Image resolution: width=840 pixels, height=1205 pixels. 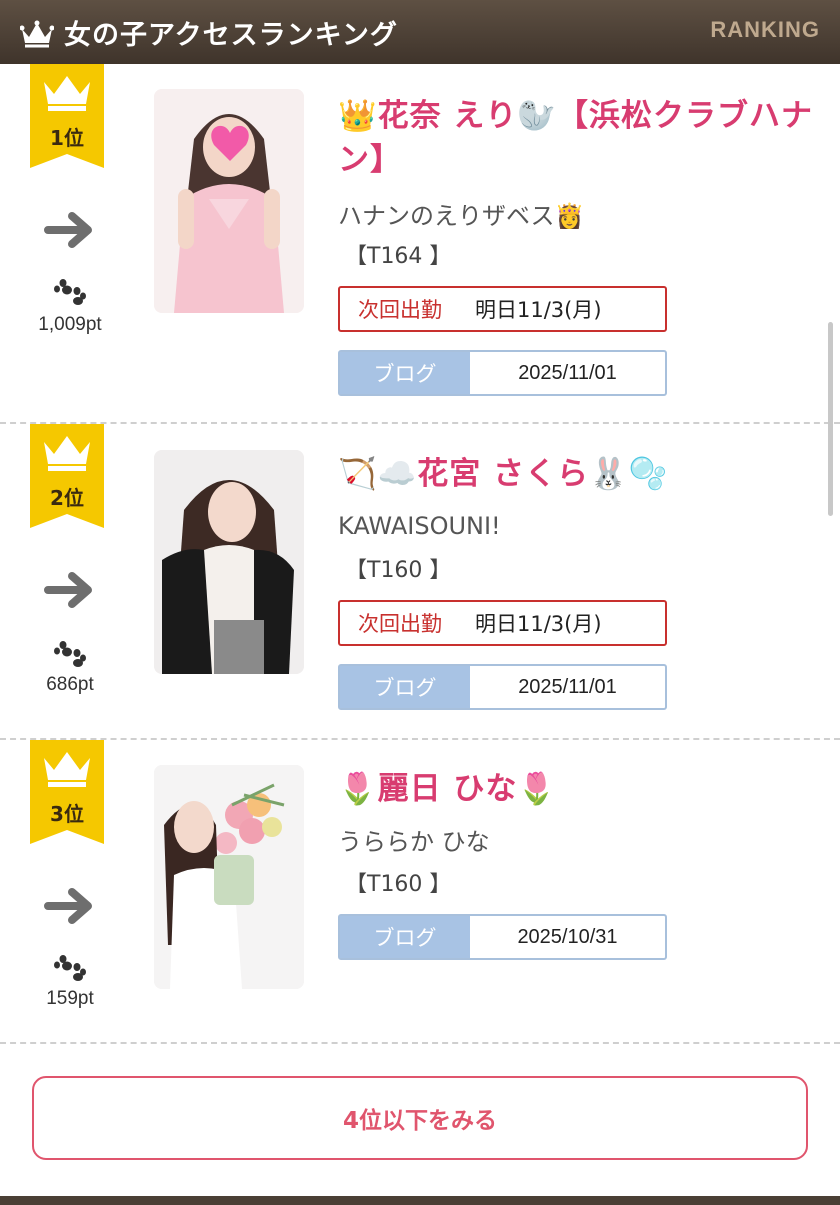 I want to click on catch-phrase: KAWAISOUNI!, so click(x=419, y=526).